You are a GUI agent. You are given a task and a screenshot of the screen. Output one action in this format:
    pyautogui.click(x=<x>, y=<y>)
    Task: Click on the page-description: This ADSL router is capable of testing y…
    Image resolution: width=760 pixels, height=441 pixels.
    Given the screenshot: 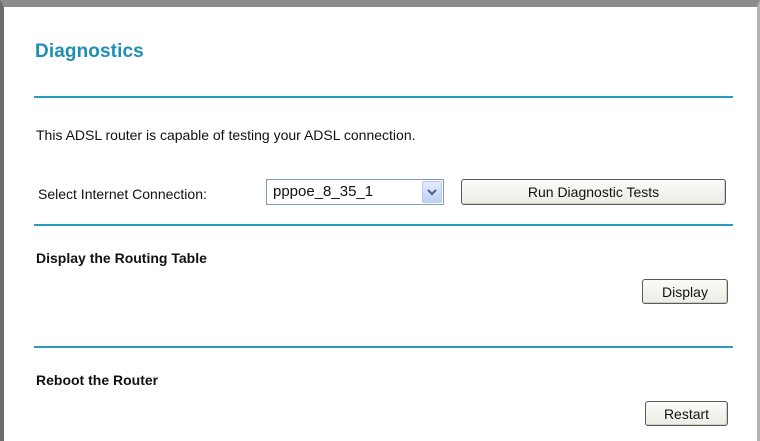 What is the action you would take?
    pyautogui.click(x=226, y=135)
    